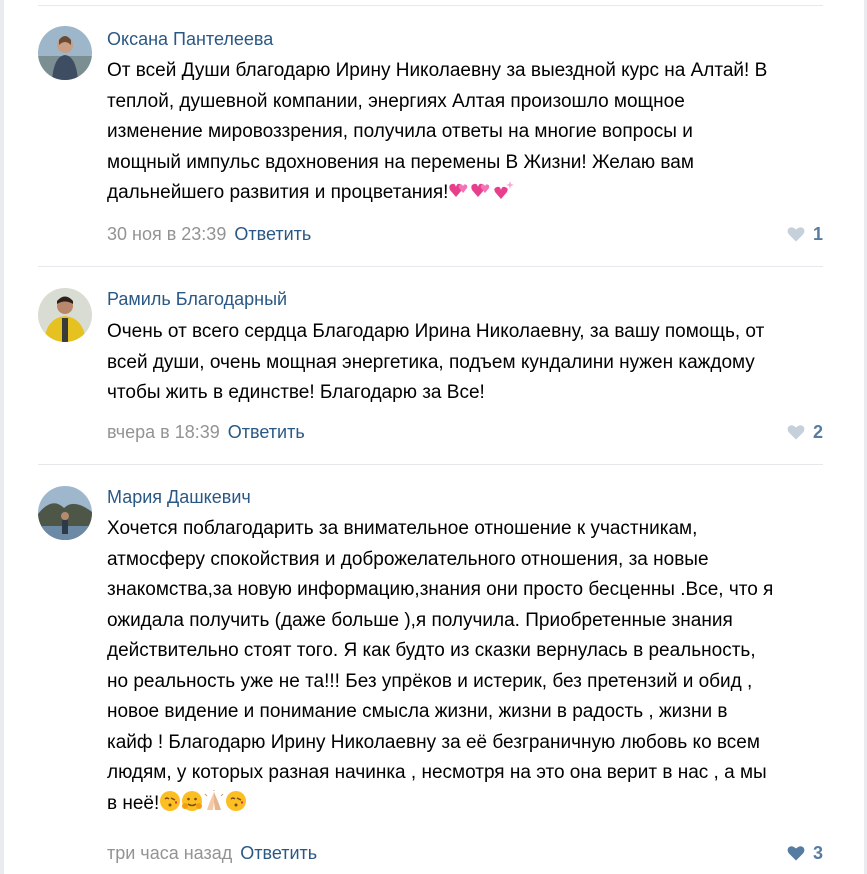 The width and height of the screenshot is (867, 874). I want to click on comment-time: 30 ноя в 23:39, so click(166, 234).